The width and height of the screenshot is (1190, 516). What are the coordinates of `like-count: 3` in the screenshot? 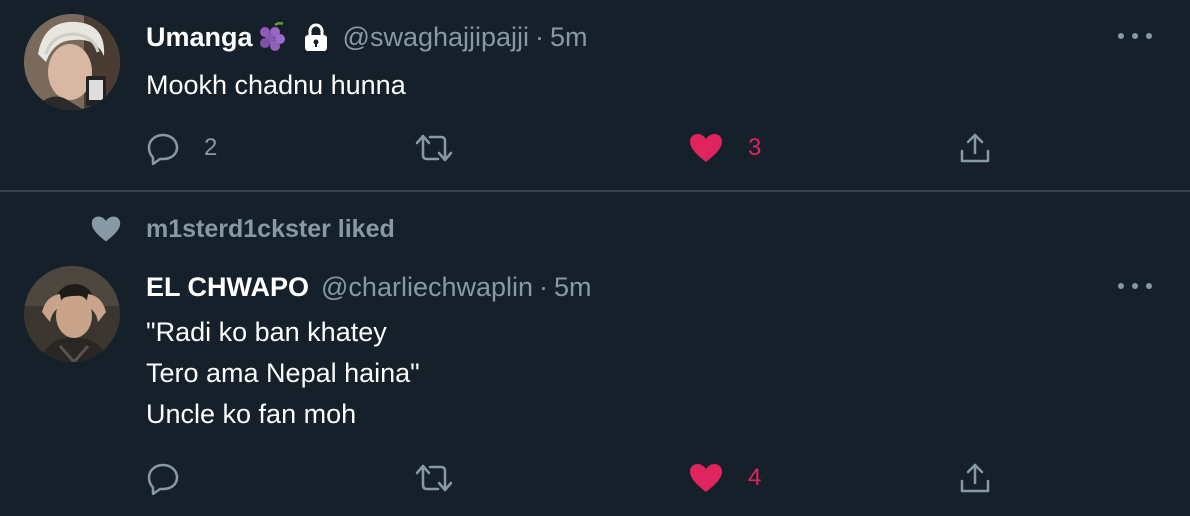 It's located at (755, 147).